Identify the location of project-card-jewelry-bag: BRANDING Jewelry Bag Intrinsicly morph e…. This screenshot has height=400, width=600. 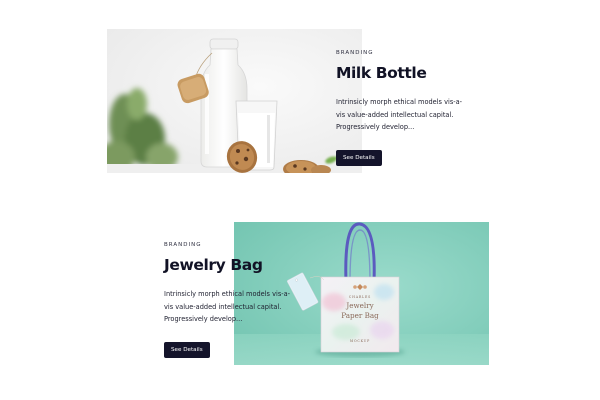
(239, 300).